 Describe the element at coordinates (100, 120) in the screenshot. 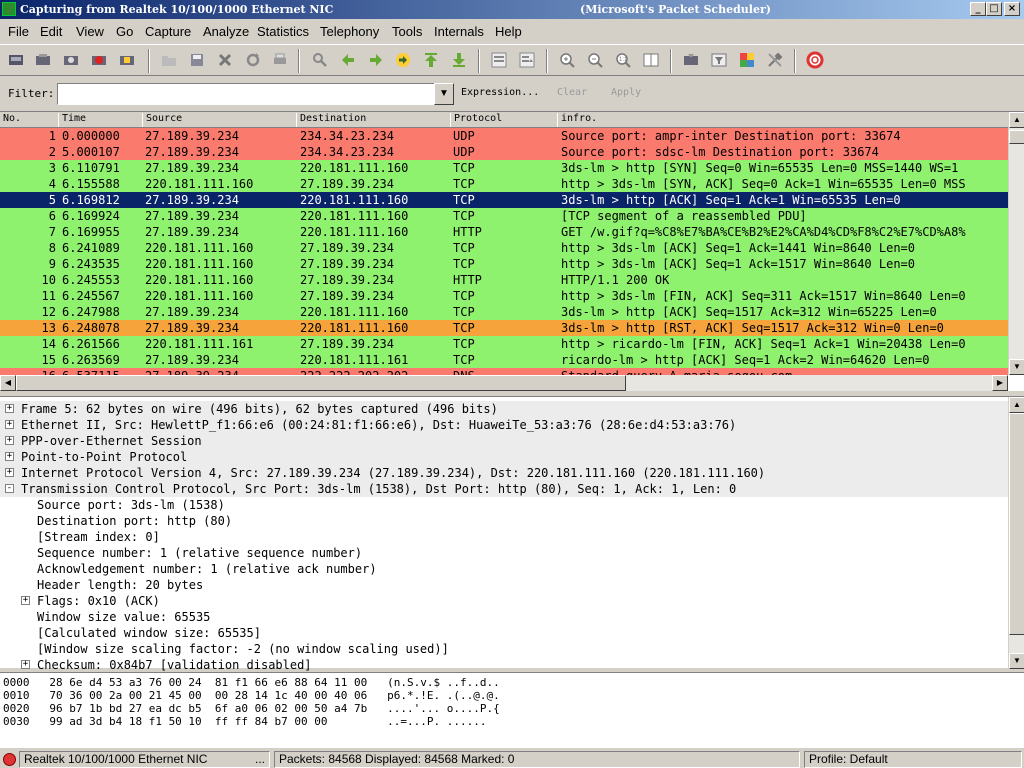

I see `column-header-time: Time` at that location.